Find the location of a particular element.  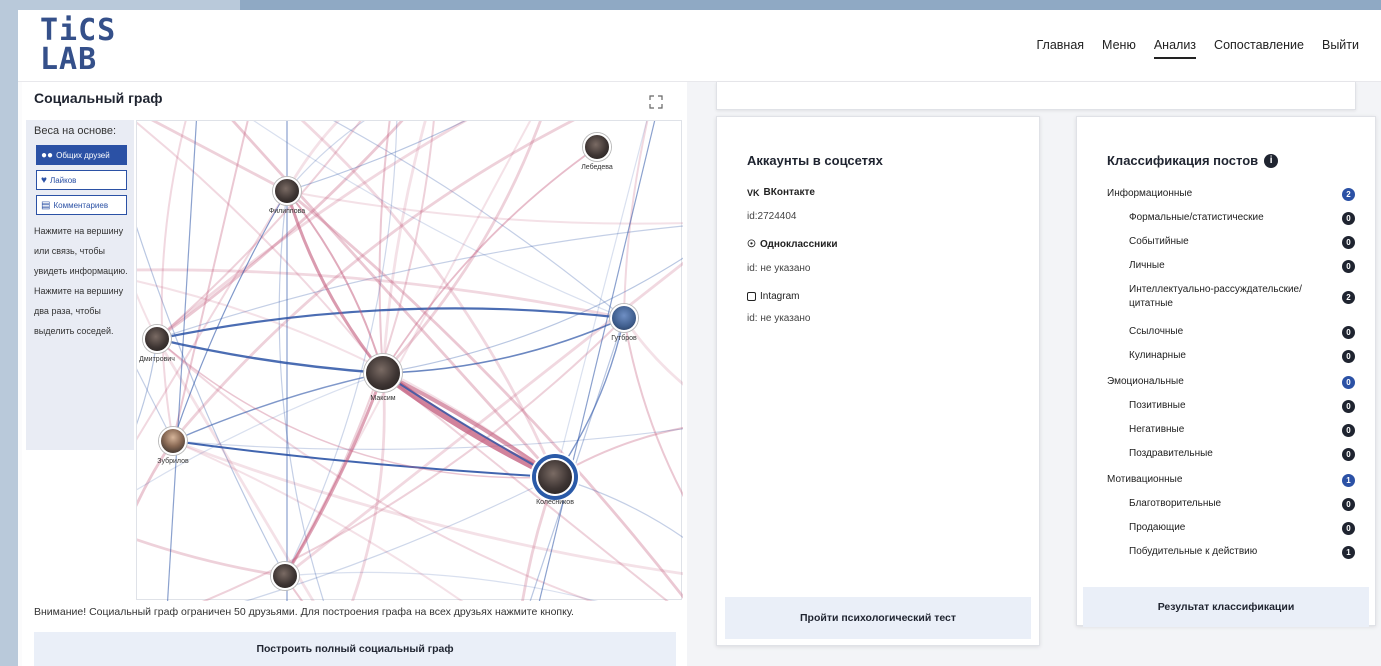

nav-home: Главная is located at coordinates (1060, 48).